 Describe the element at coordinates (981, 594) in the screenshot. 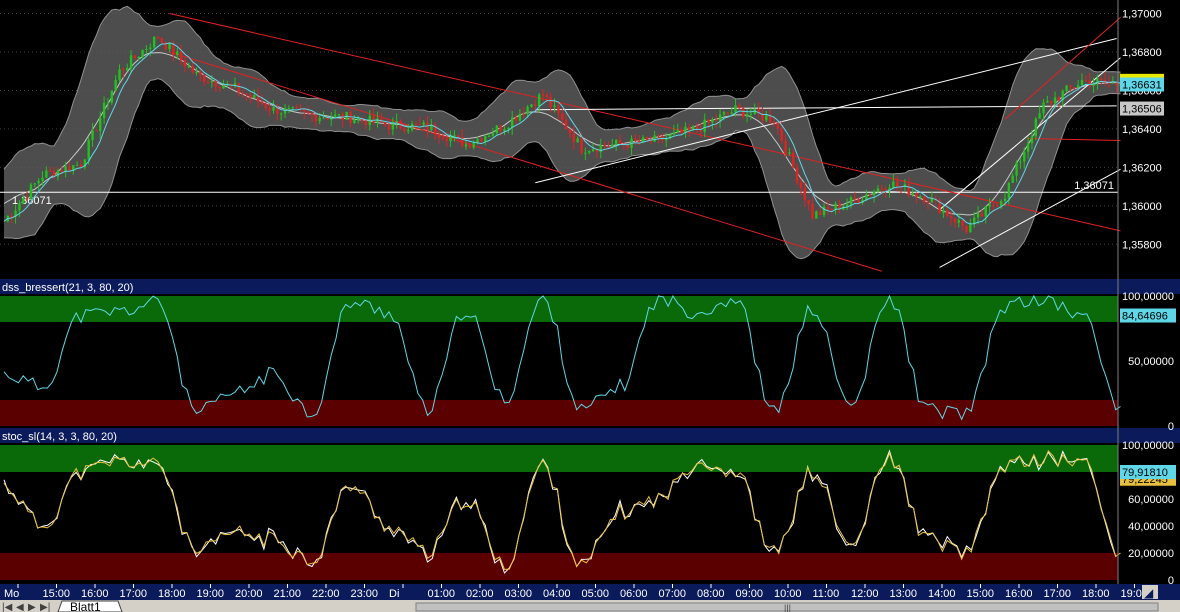

I see `time-label: 15:00` at that location.